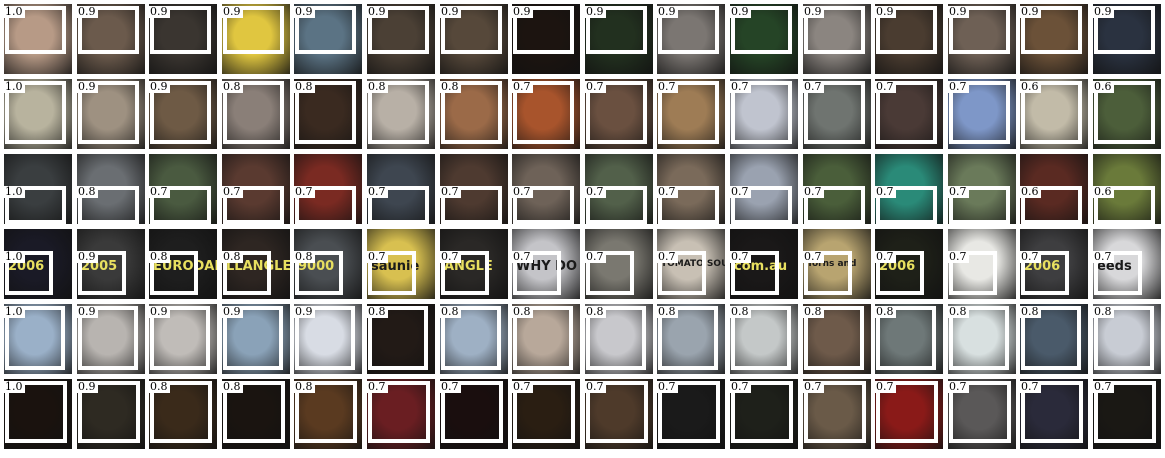 This screenshot has height=458, width=1165. What do you see at coordinates (1127, 264) in the screenshot?
I see `thumbnail: eeds 0.7` at bounding box center [1127, 264].